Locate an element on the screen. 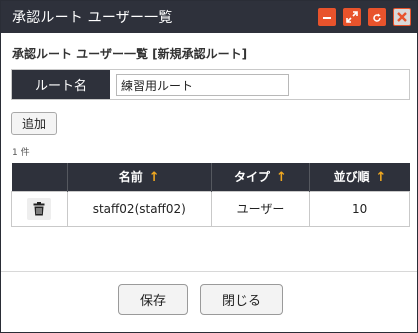 The width and height of the screenshot is (418, 333). column-header-name-label: 名前 is located at coordinates (130, 177).